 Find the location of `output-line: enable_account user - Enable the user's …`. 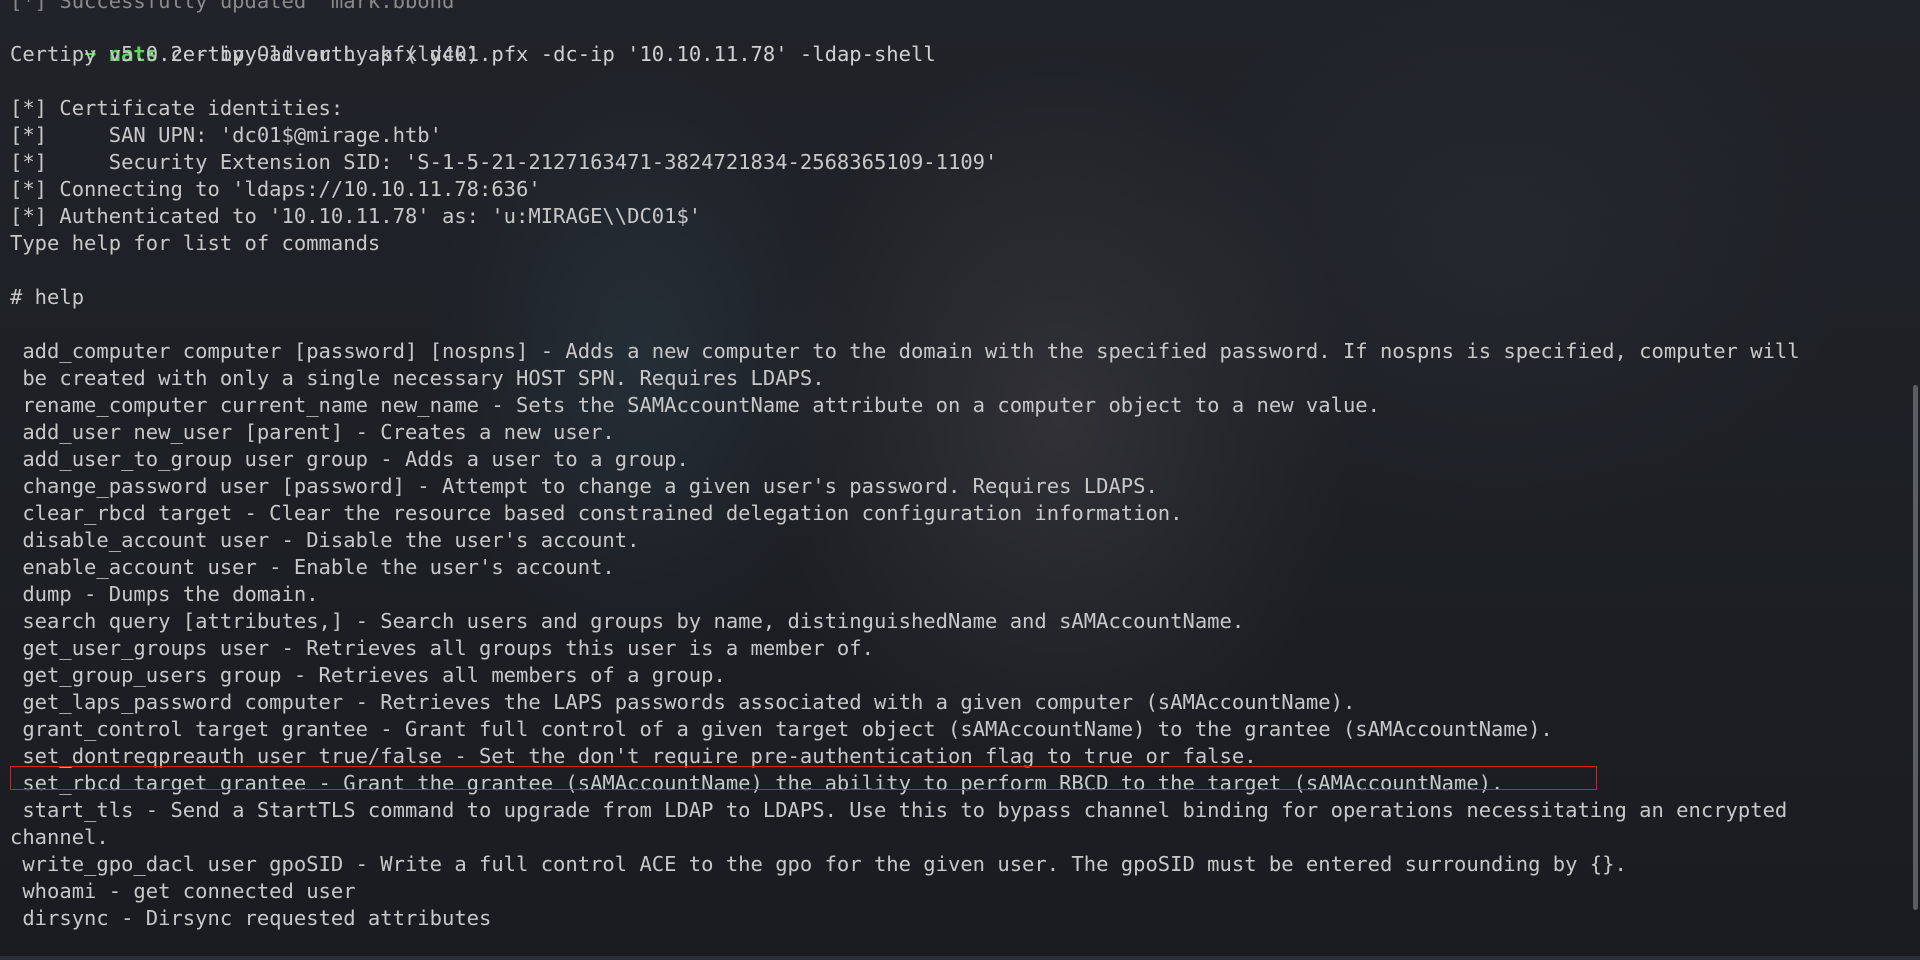

output-line: enable_account user - Enable the user's … is located at coordinates (312, 567).